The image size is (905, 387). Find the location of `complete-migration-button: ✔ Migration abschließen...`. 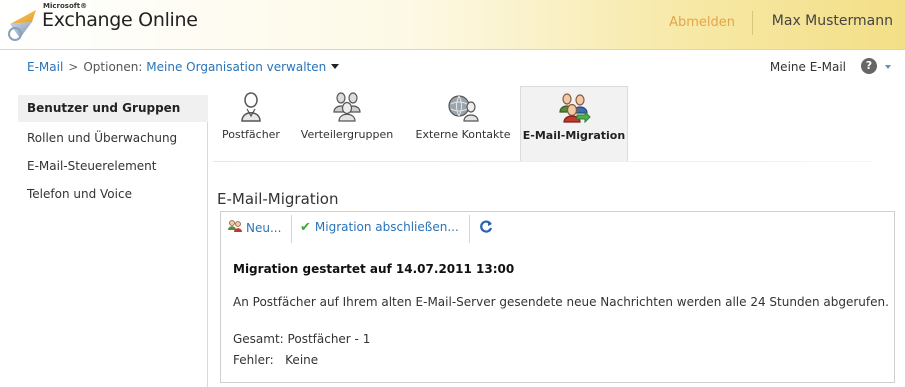

complete-migration-button: ✔ Migration abschließen... is located at coordinates (379, 227).